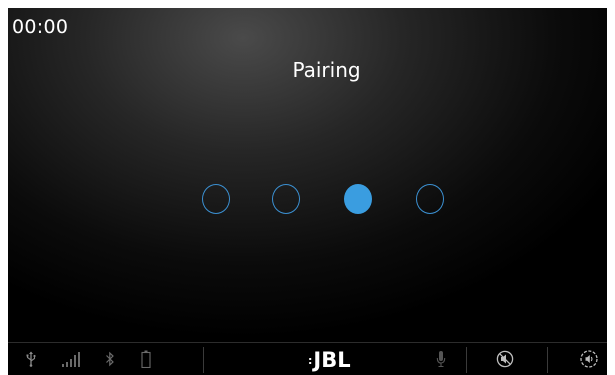 Image resolution: width=615 pixels, height=375 pixels. I want to click on bluetooth-icon, so click(110, 359).